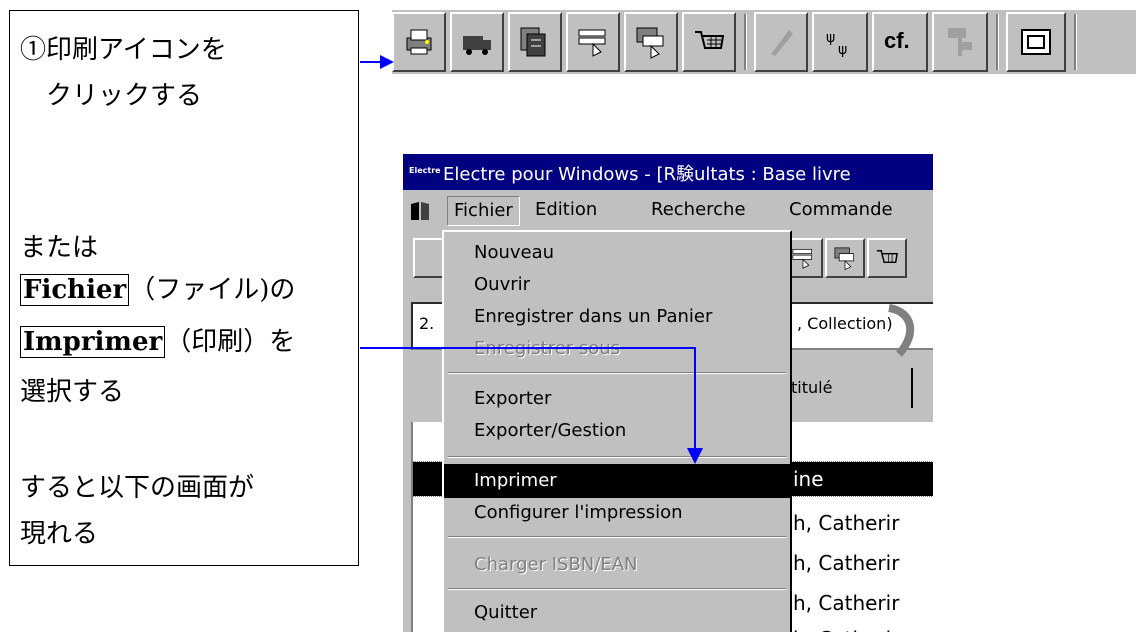 The image size is (1136, 632). I want to click on menu-edition-label: Edition, so click(566, 209).